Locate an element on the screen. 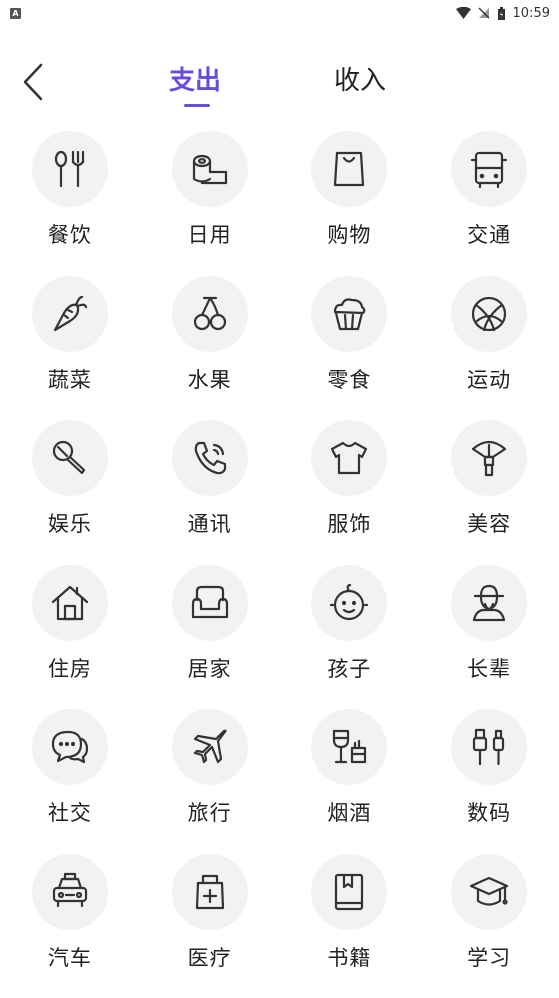  category-label: 医疗 is located at coordinates (210, 957).